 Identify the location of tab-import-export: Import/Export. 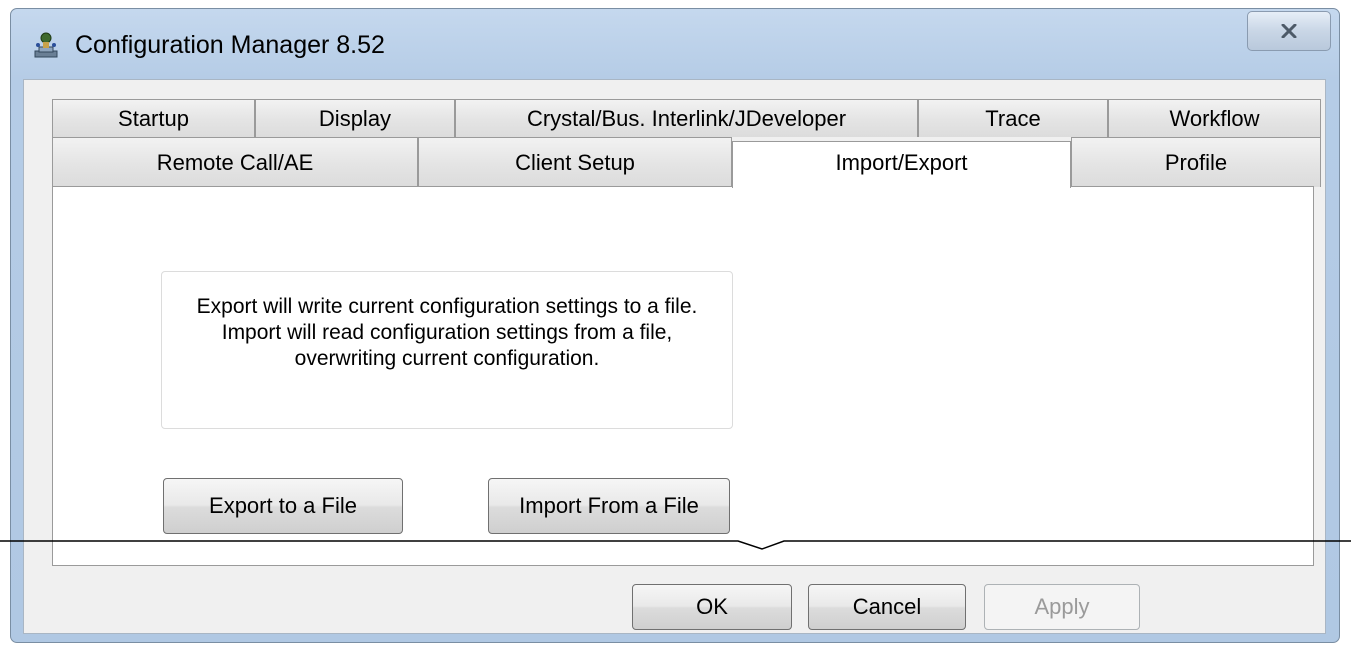
(901, 164).